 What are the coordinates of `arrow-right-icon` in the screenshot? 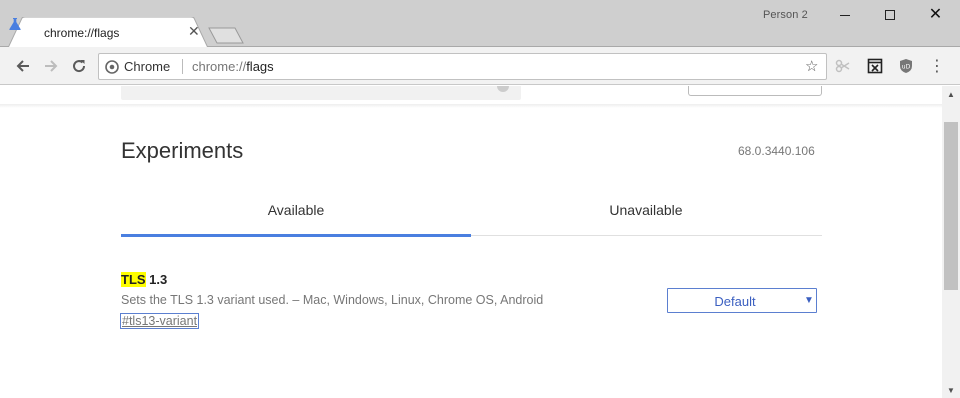 It's located at (51, 66).